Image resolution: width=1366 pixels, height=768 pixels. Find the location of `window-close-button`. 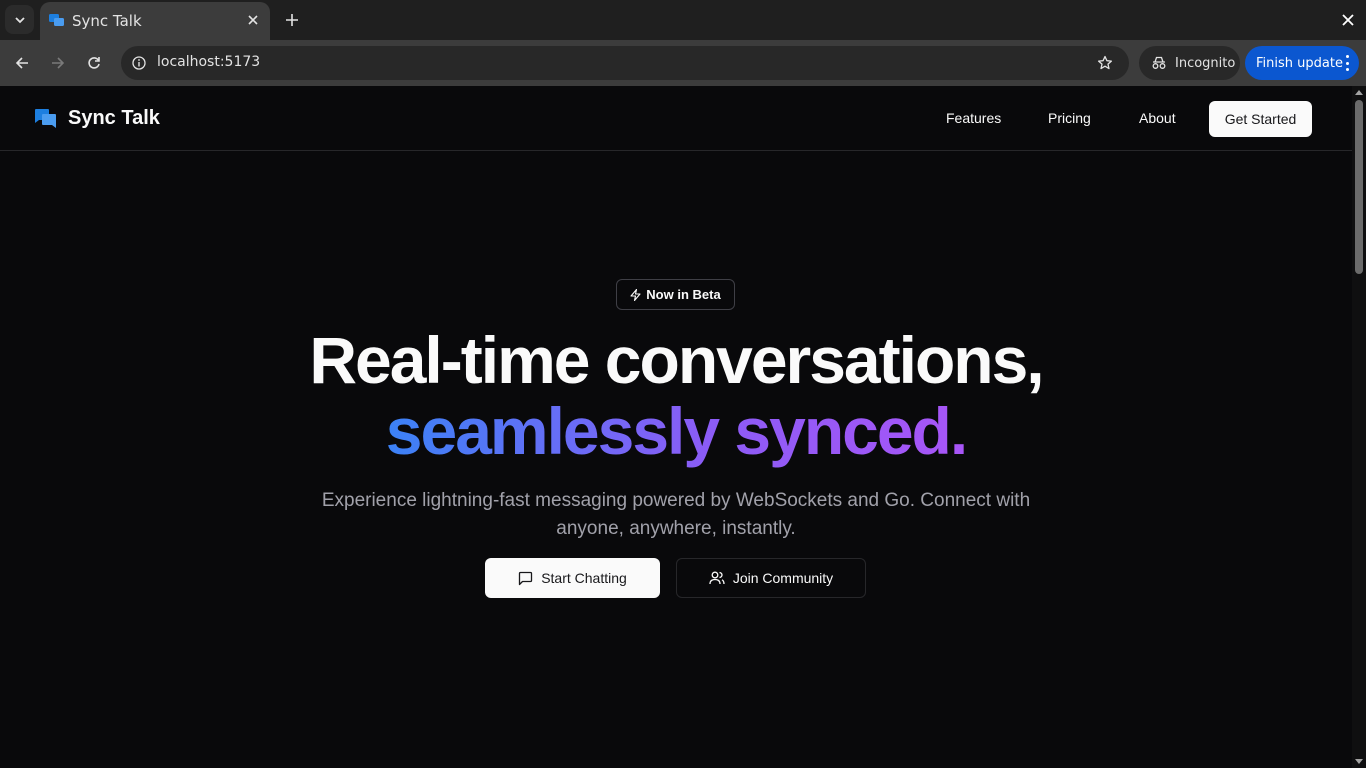

window-close-button is located at coordinates (1348, 20).